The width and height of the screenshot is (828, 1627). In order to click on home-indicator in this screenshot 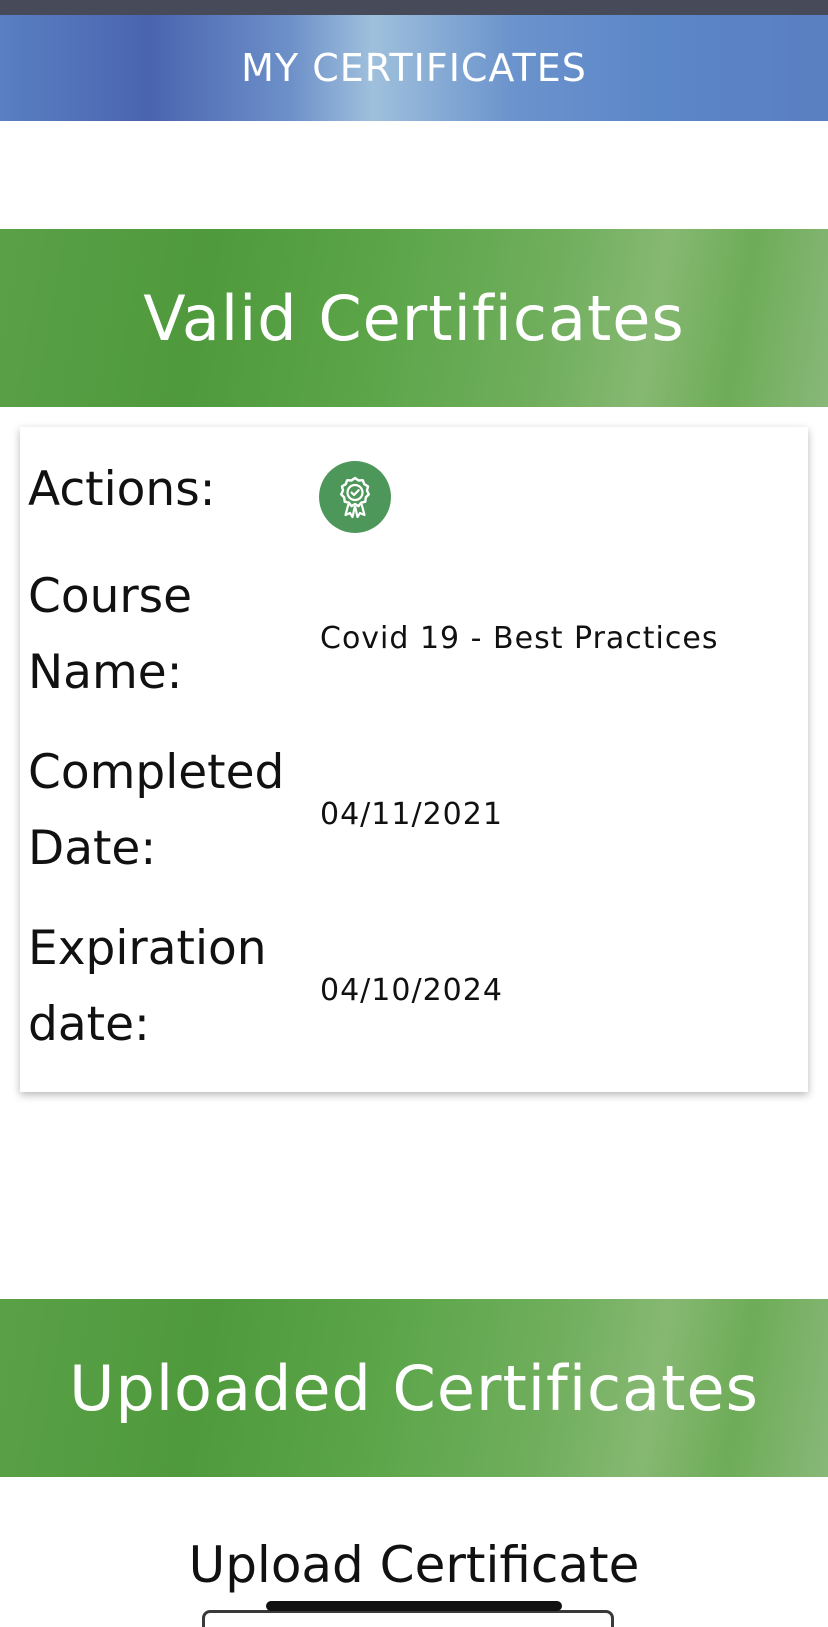, I will do `click(414, 1606)`.